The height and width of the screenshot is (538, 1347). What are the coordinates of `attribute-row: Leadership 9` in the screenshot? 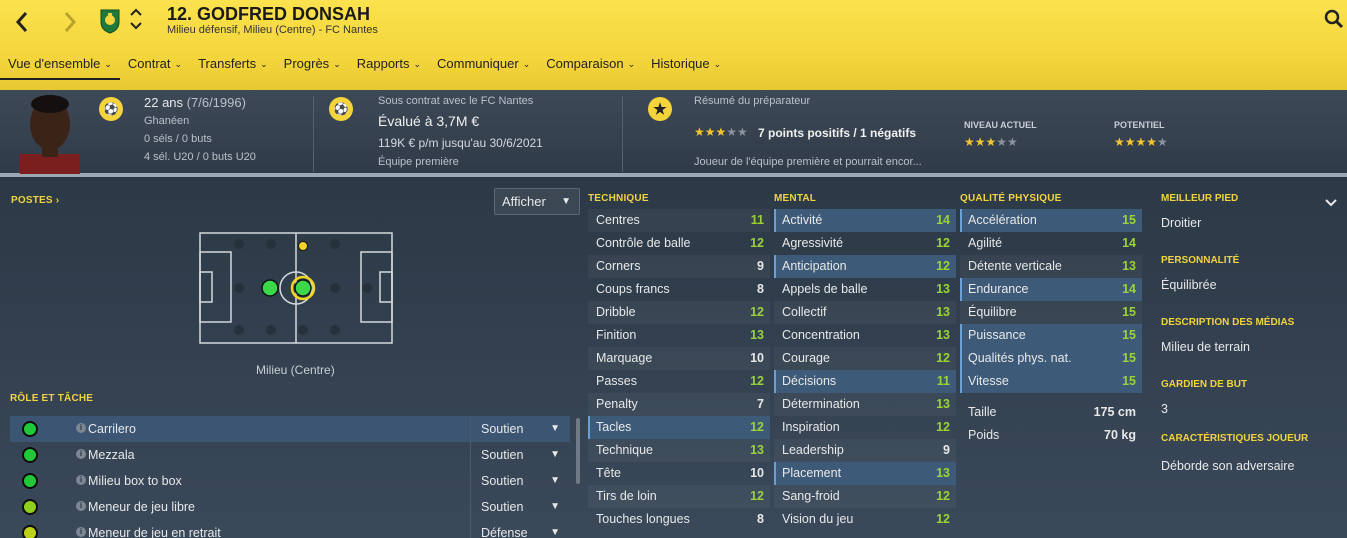 It's located at (865, 450).